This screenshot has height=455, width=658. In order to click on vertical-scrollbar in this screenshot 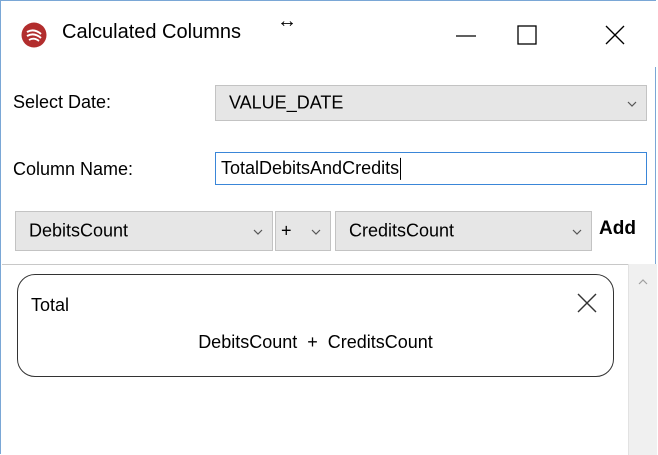, I will do `click(642, 359)`.